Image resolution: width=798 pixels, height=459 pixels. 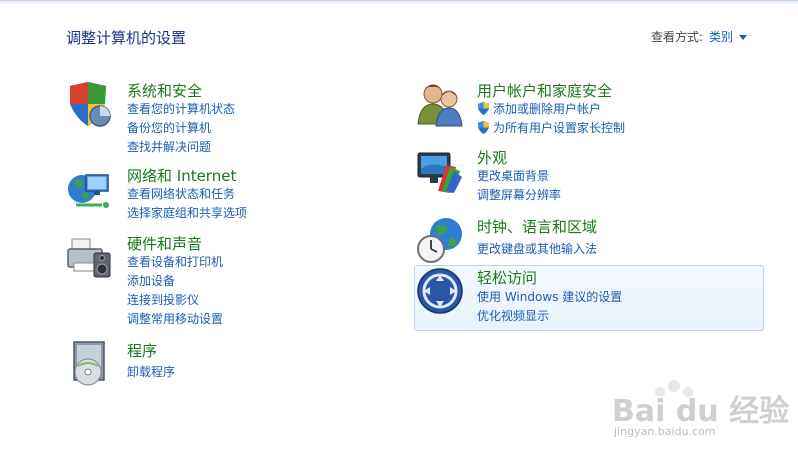 What do you see at coordinates (547, 109) in the screenshot?
I see `link-label: 添加或删除用户帐户` at bounding box center [547, 109].